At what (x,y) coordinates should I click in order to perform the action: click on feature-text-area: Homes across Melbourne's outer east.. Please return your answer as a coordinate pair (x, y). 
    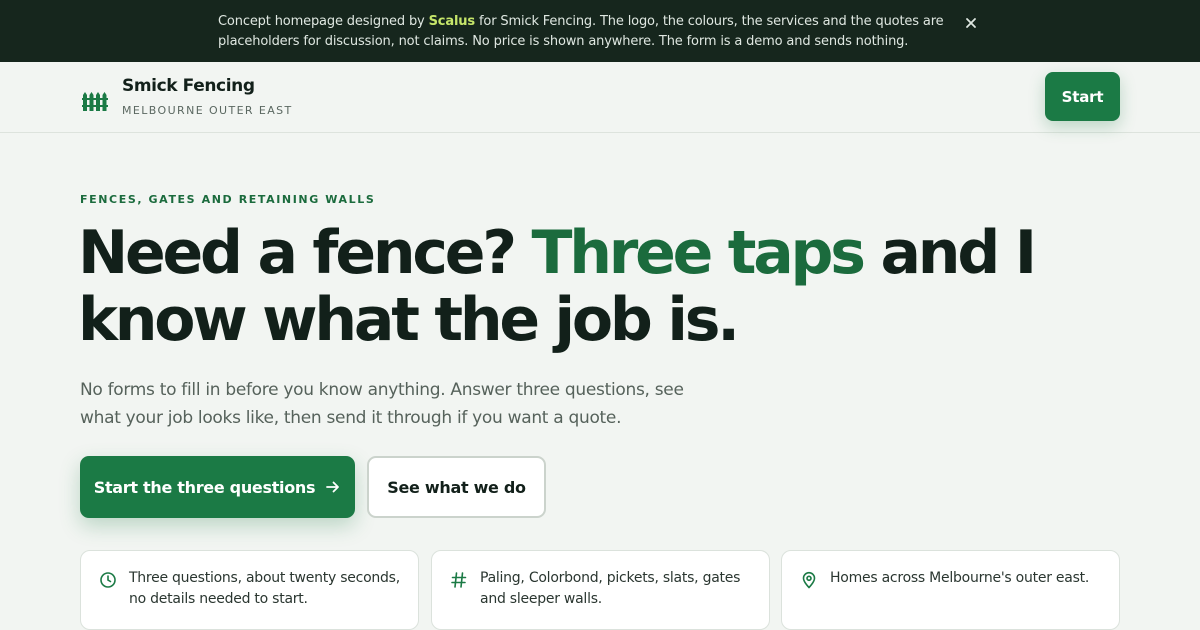
    Looking at the image, I should click on (960, 578).